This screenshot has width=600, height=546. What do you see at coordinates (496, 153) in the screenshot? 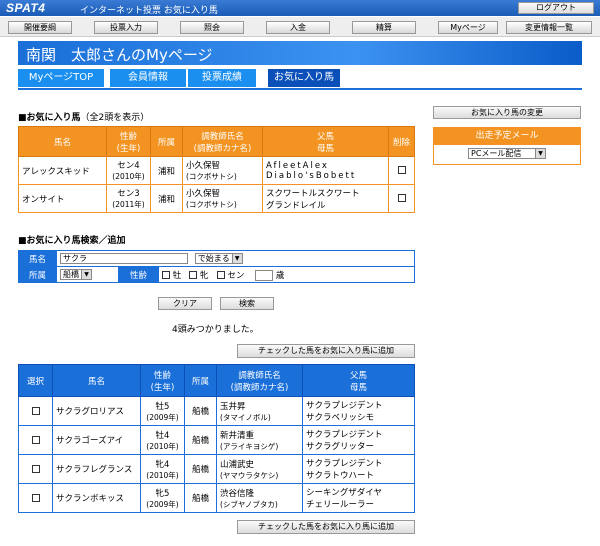
I see `mail-select-value: PCメール配信` at bounding box center [496, 153].